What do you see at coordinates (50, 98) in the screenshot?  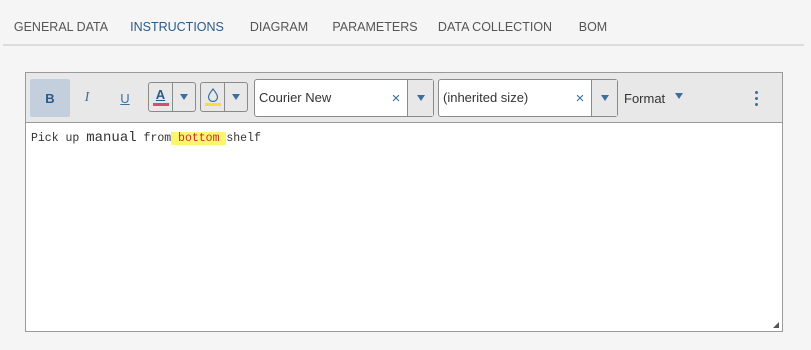 I see `bold-button: B` at bounding box center [50, 98].